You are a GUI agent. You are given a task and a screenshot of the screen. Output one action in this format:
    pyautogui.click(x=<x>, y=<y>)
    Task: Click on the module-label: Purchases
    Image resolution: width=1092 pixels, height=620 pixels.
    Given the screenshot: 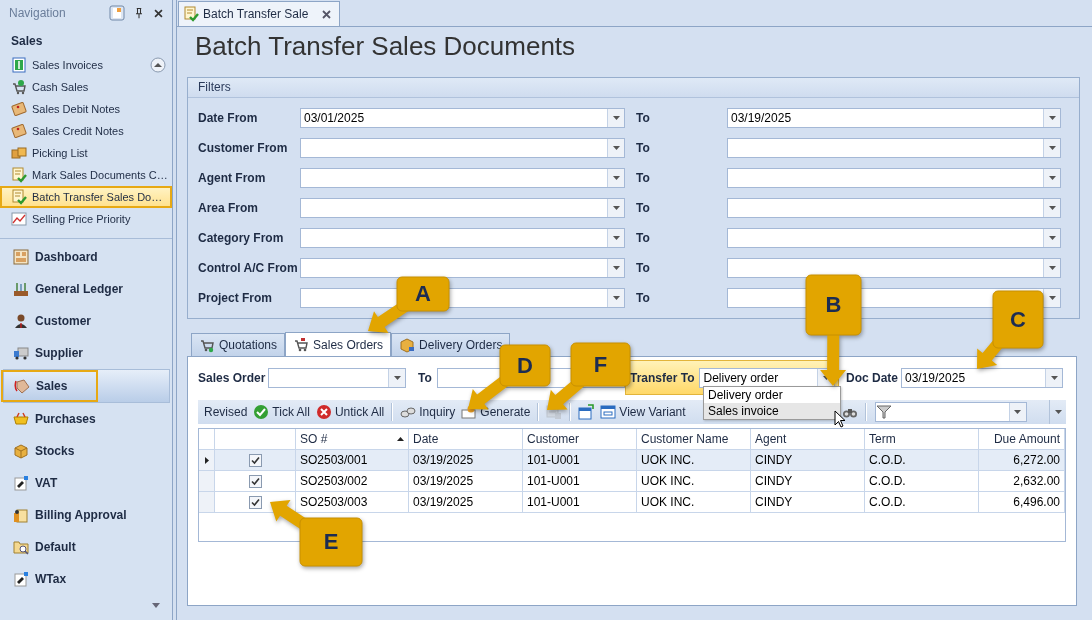 What is the action you would take?
    pyautogui.click(x=65, y=419)
    